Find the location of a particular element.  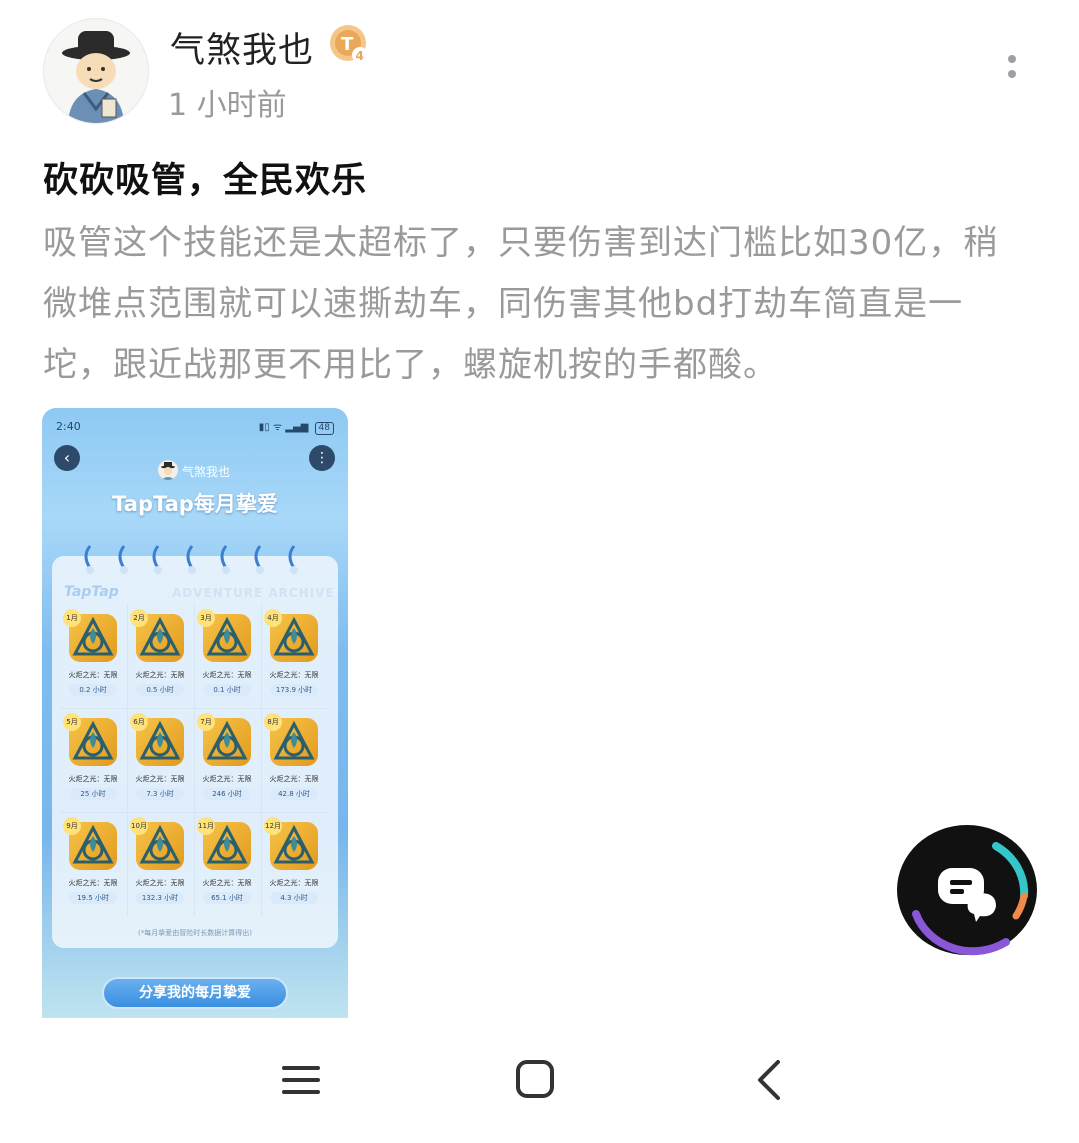

level-badge-icon: T 4 is located at coordinates (349, 44).